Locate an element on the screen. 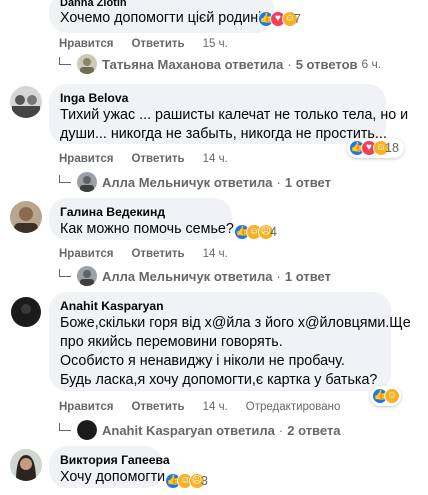  reply-author: Anahit Kasparyan is located at coordinates (157, 430).